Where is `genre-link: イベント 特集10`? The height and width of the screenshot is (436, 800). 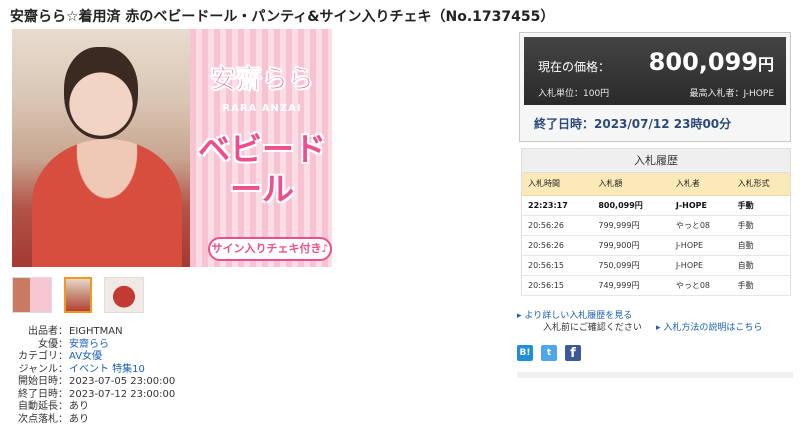
genre-link: イベント 特集10 is located at coordinates (106, 370).